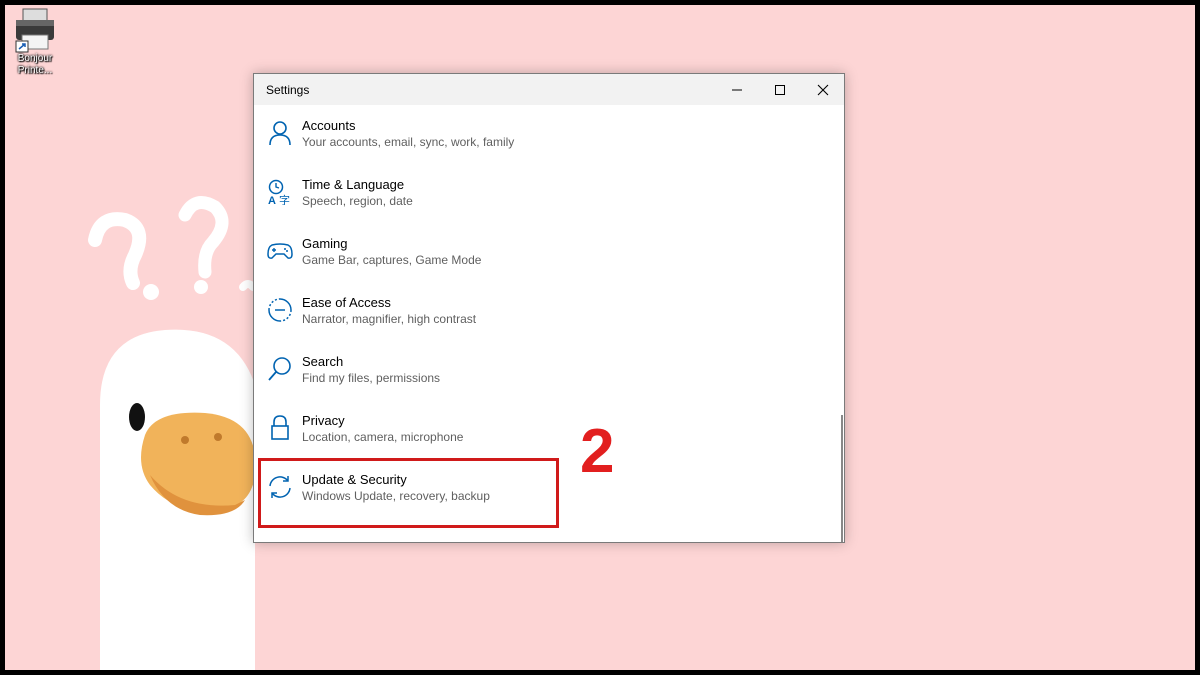 The height and width of the screenshot is (675, 1200). Describe the element at coordinates (279, 369) in the screenshot. I see `search-icon` at that location.